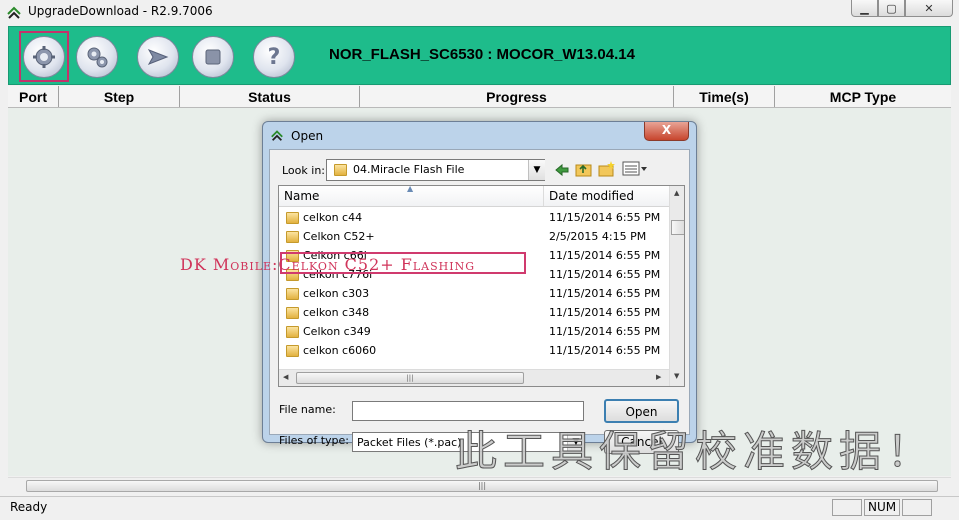 The image size is (959, 520). What do you see at coordinates (285, 377) in the screenshot?
I see `scroll-left-icon: ◀` at bounding box center [285, 377].